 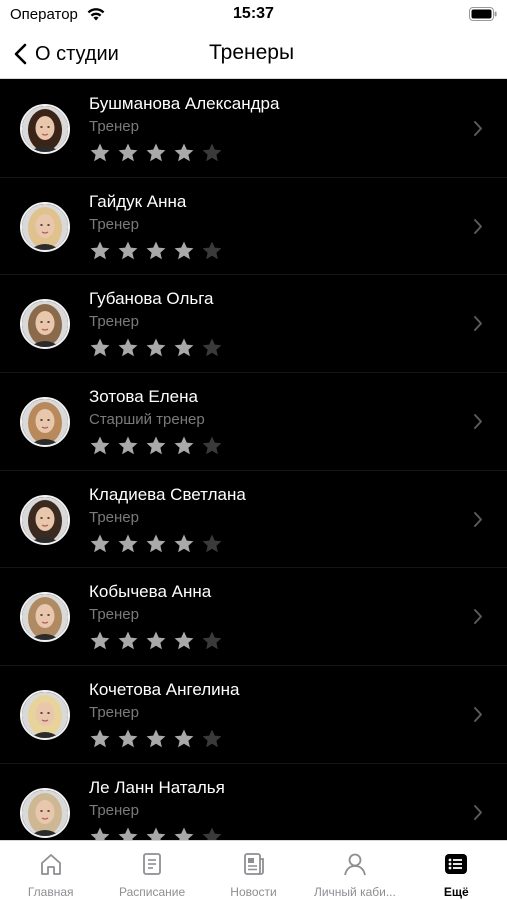 I want to click on trainer-row: Зотова Елена Старший тренер, so click(x=253, y=422).